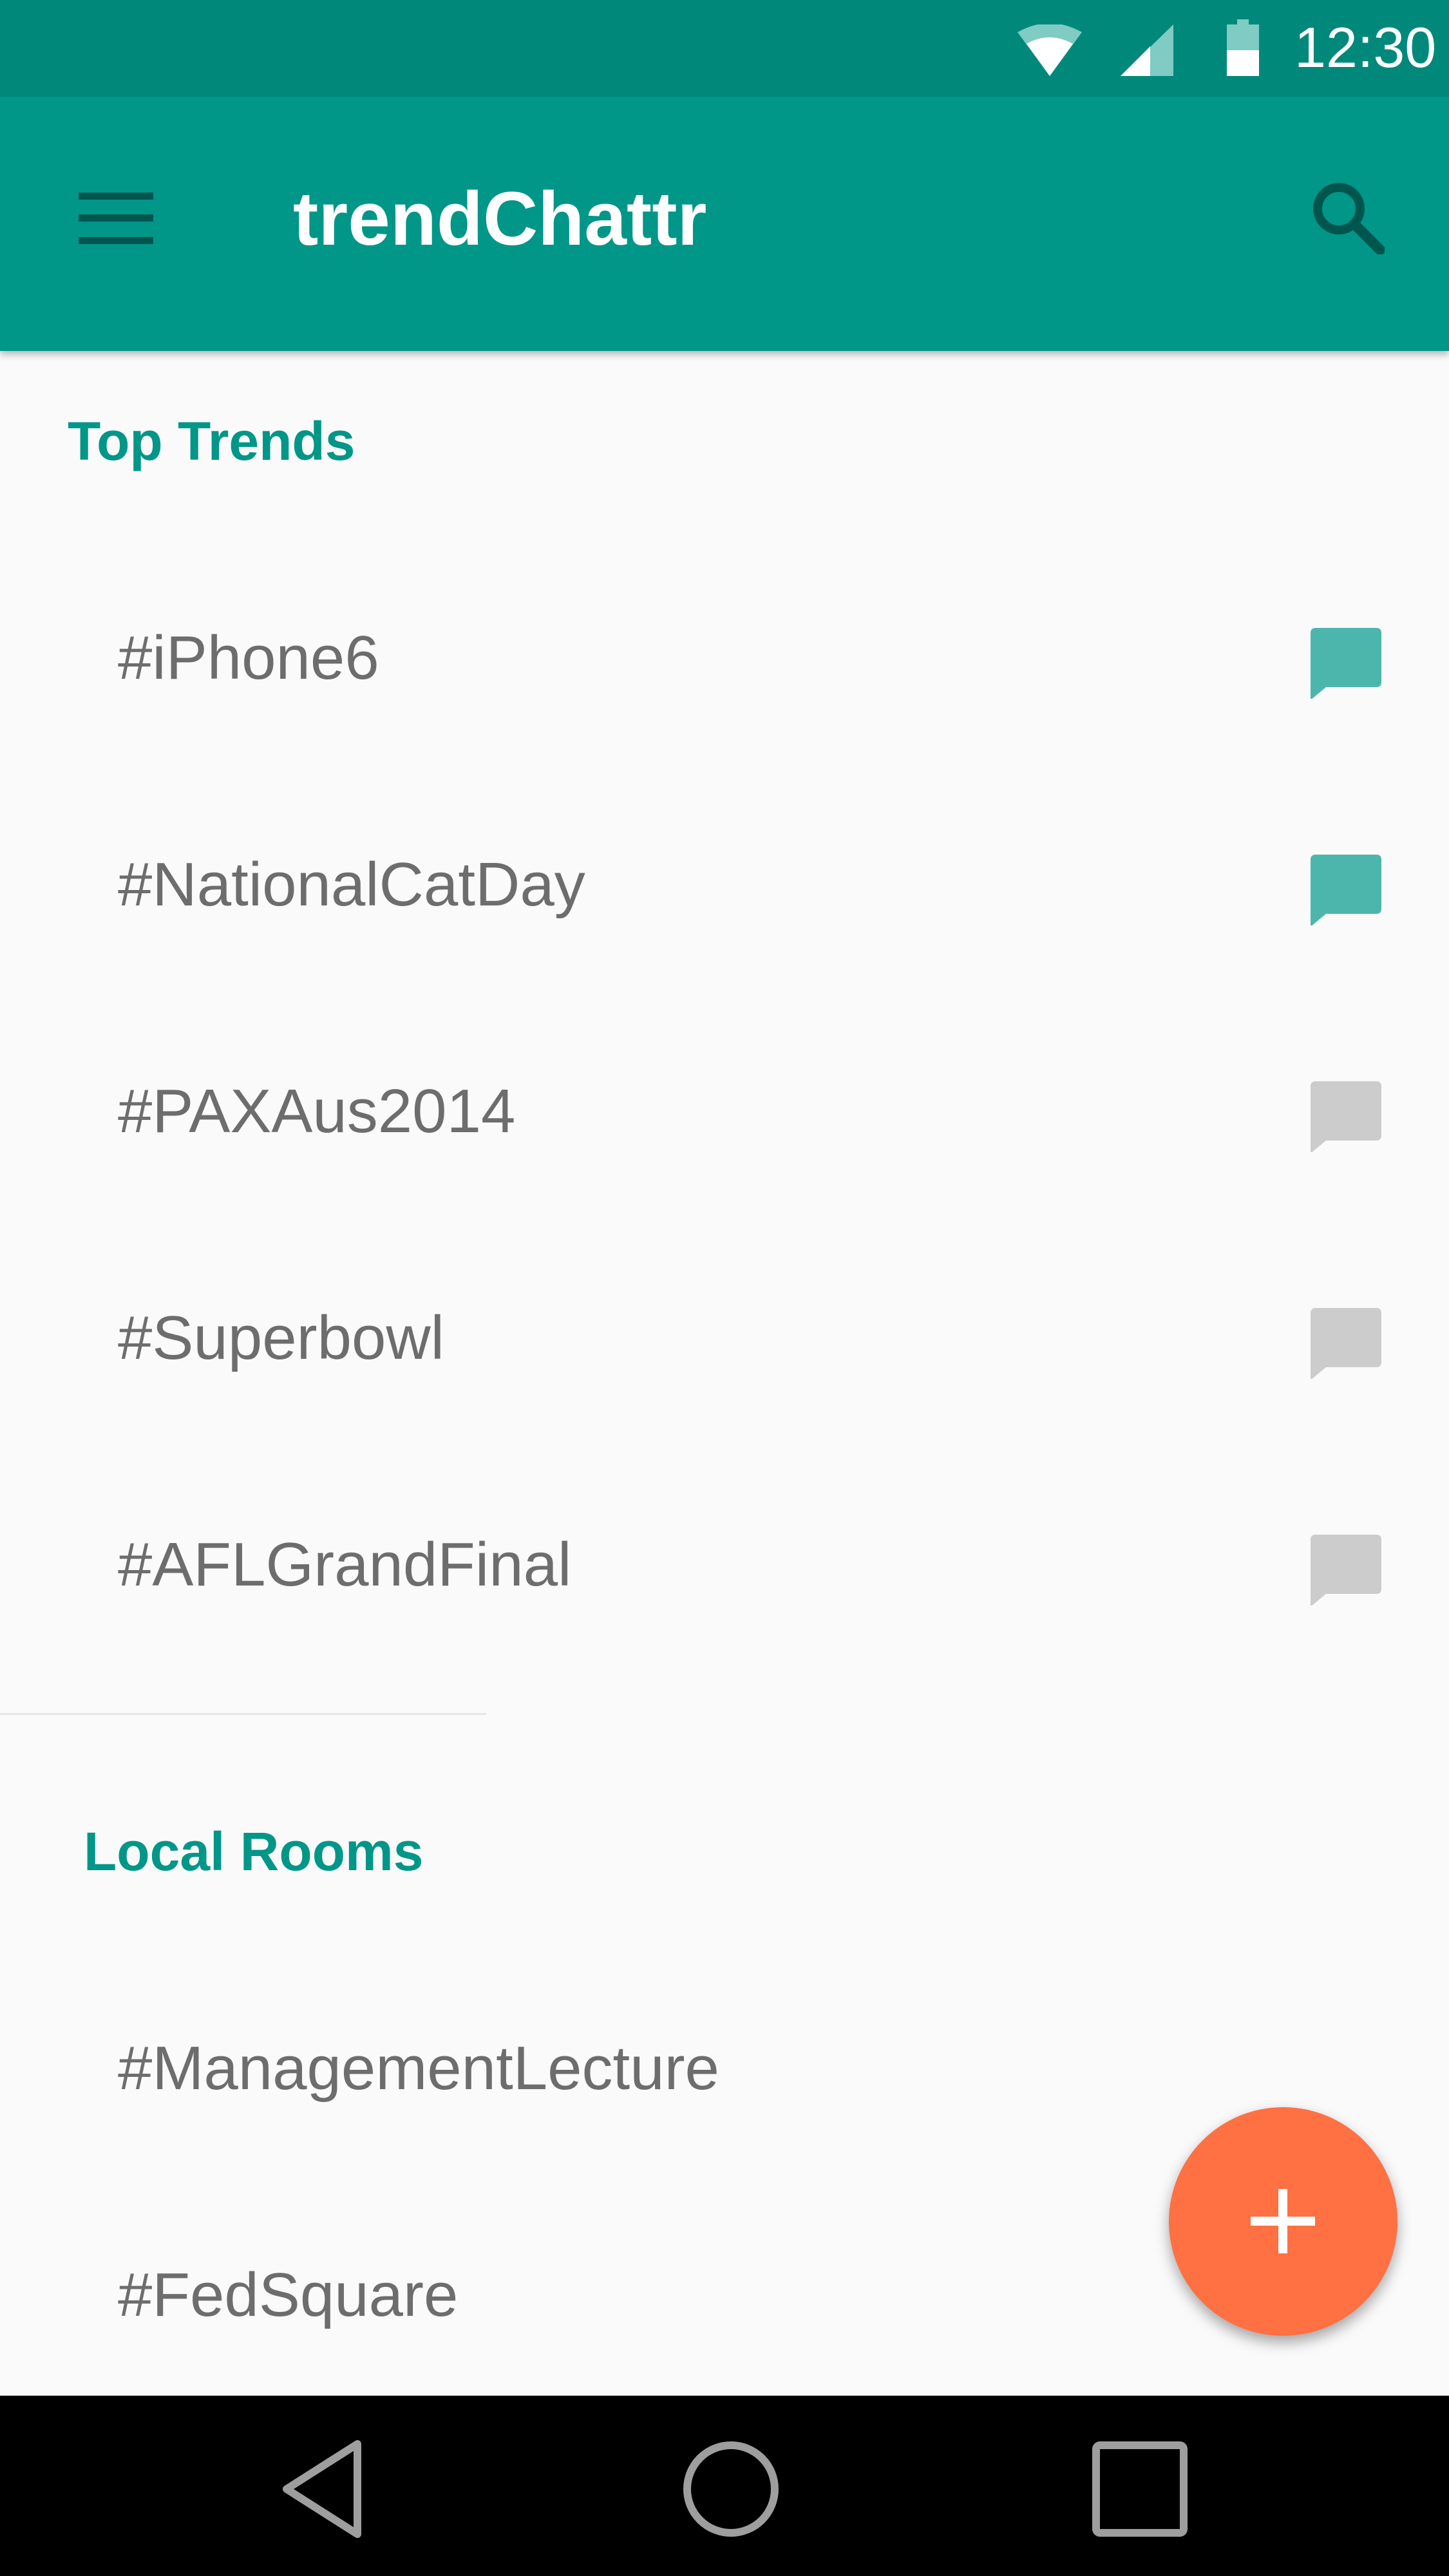 The height and width of the screenshot is (2576, 1449). Describe the element at coordinates (322, 2489) in the screenshot. I see `back-icon` at that location.